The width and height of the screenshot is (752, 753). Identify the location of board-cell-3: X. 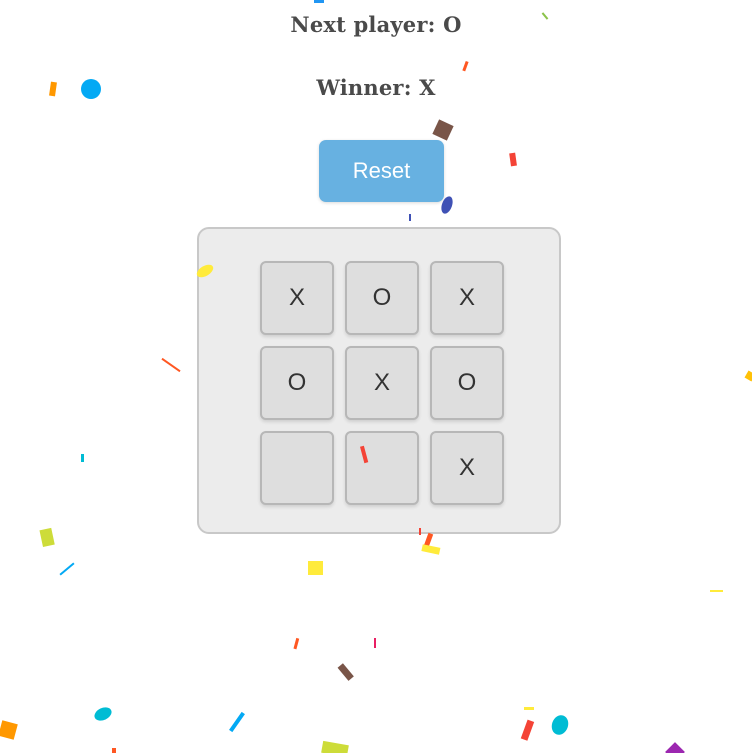
(467, 298).